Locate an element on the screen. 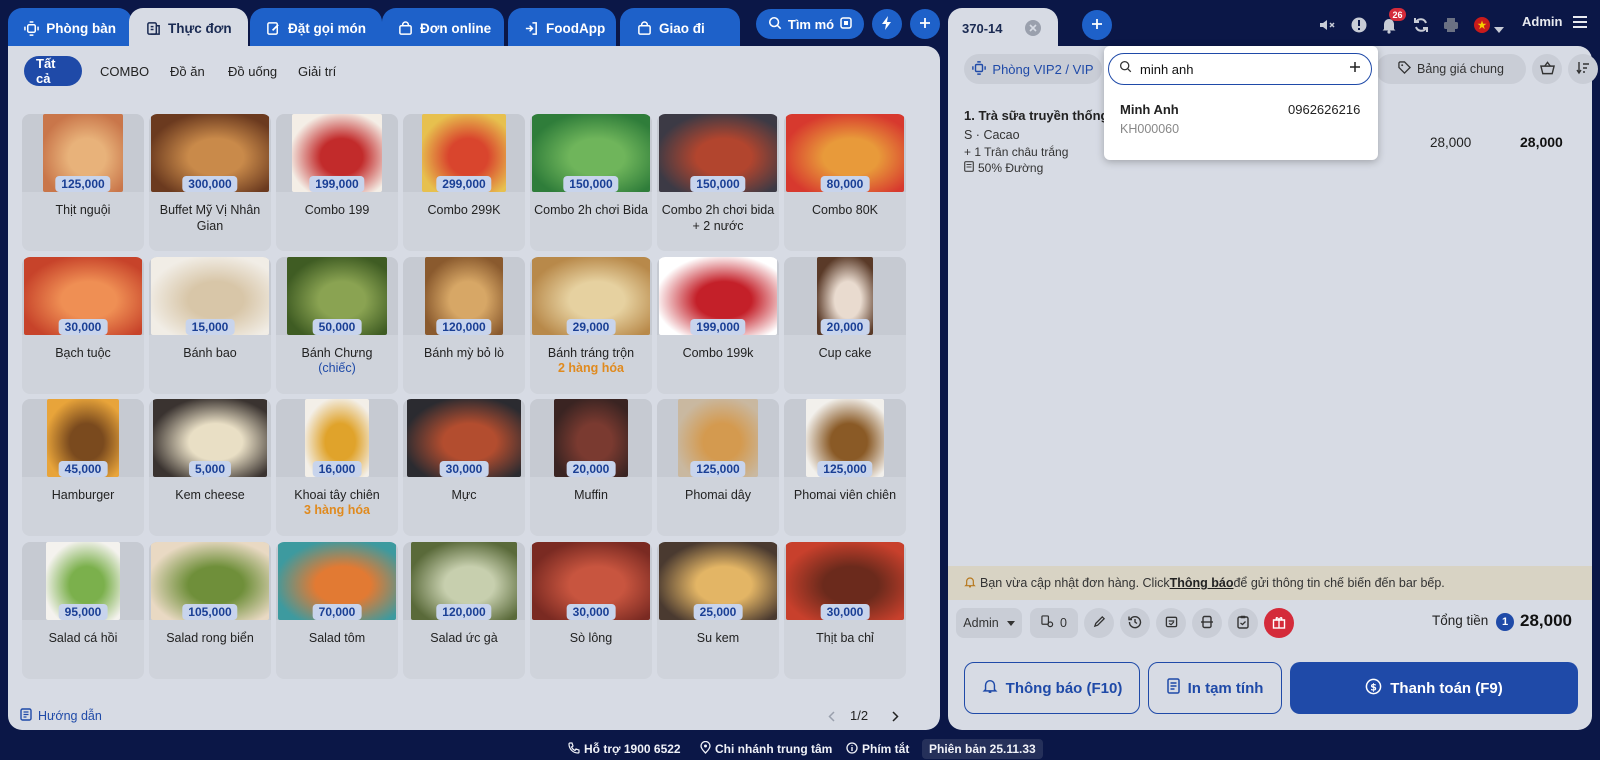  product-price: 125,000 is located at coordinates (845, 469).